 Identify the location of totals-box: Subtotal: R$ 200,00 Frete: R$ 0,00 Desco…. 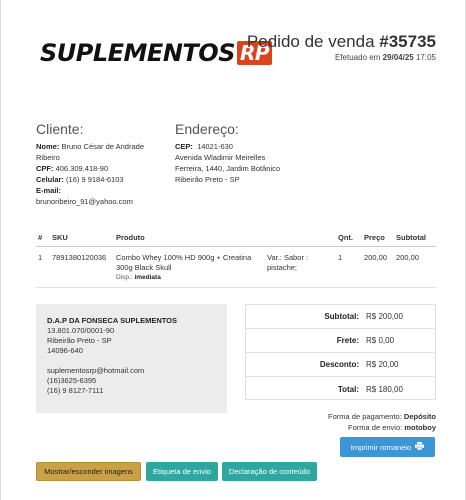
(340, 352).